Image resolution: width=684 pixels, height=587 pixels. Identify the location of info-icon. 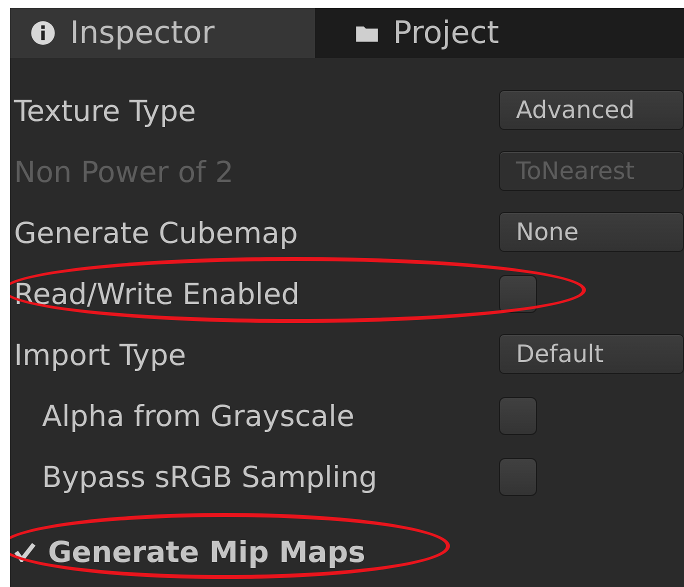
(43, 33).